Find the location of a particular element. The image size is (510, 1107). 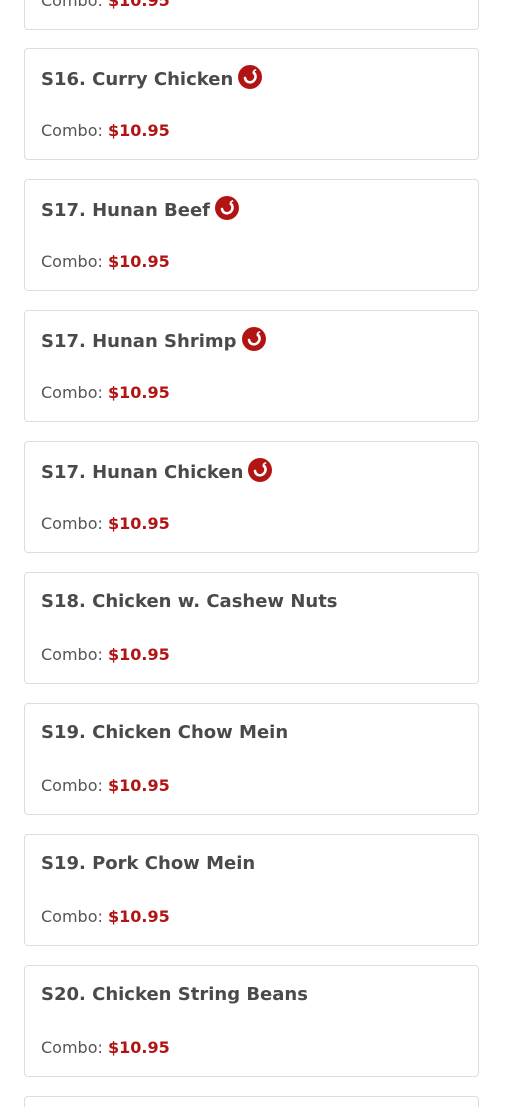

menu-item-card: S17. Hunan Chicken Combo: $10.95 is located at coordinates (251, 497).